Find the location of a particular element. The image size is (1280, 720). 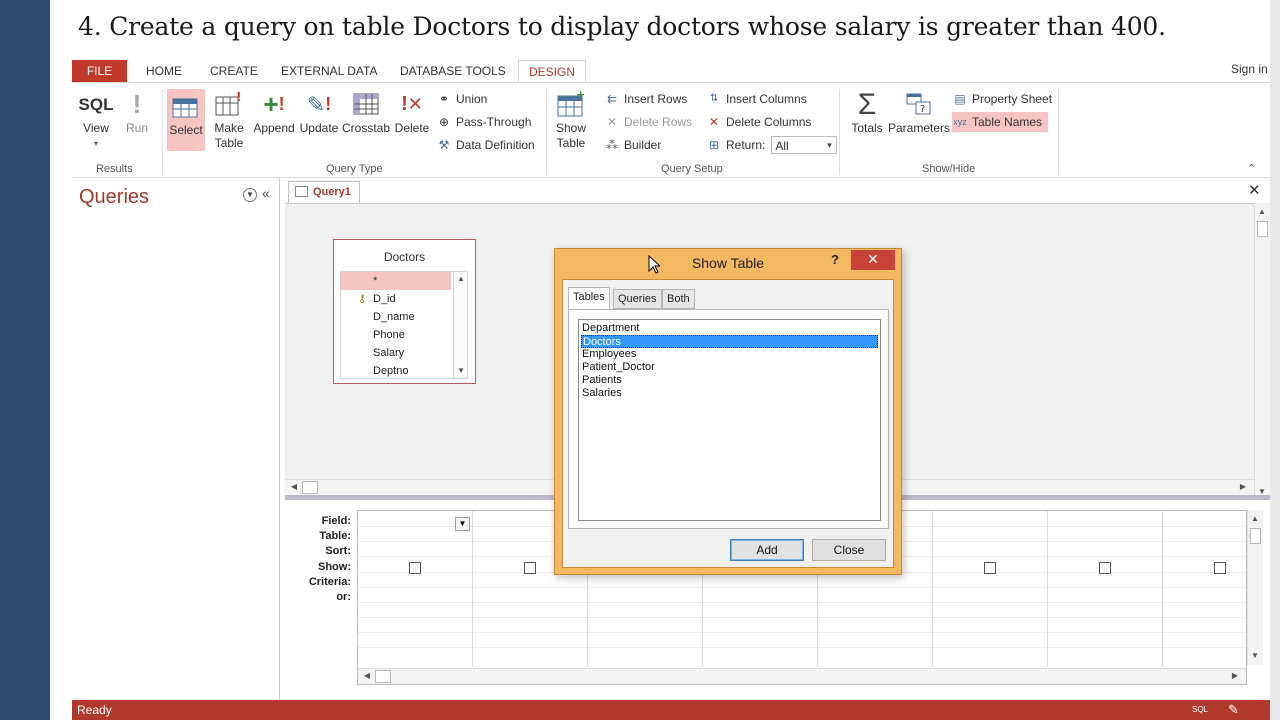

property-sheet-button: ▤ Property Sheet is located at coordinates (1002, 99).